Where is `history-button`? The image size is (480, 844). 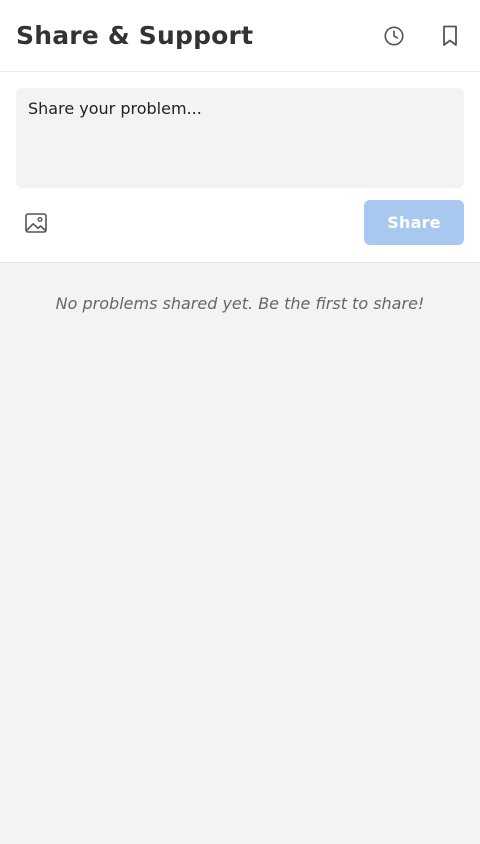
history-button is located at coordinates (394, 36).